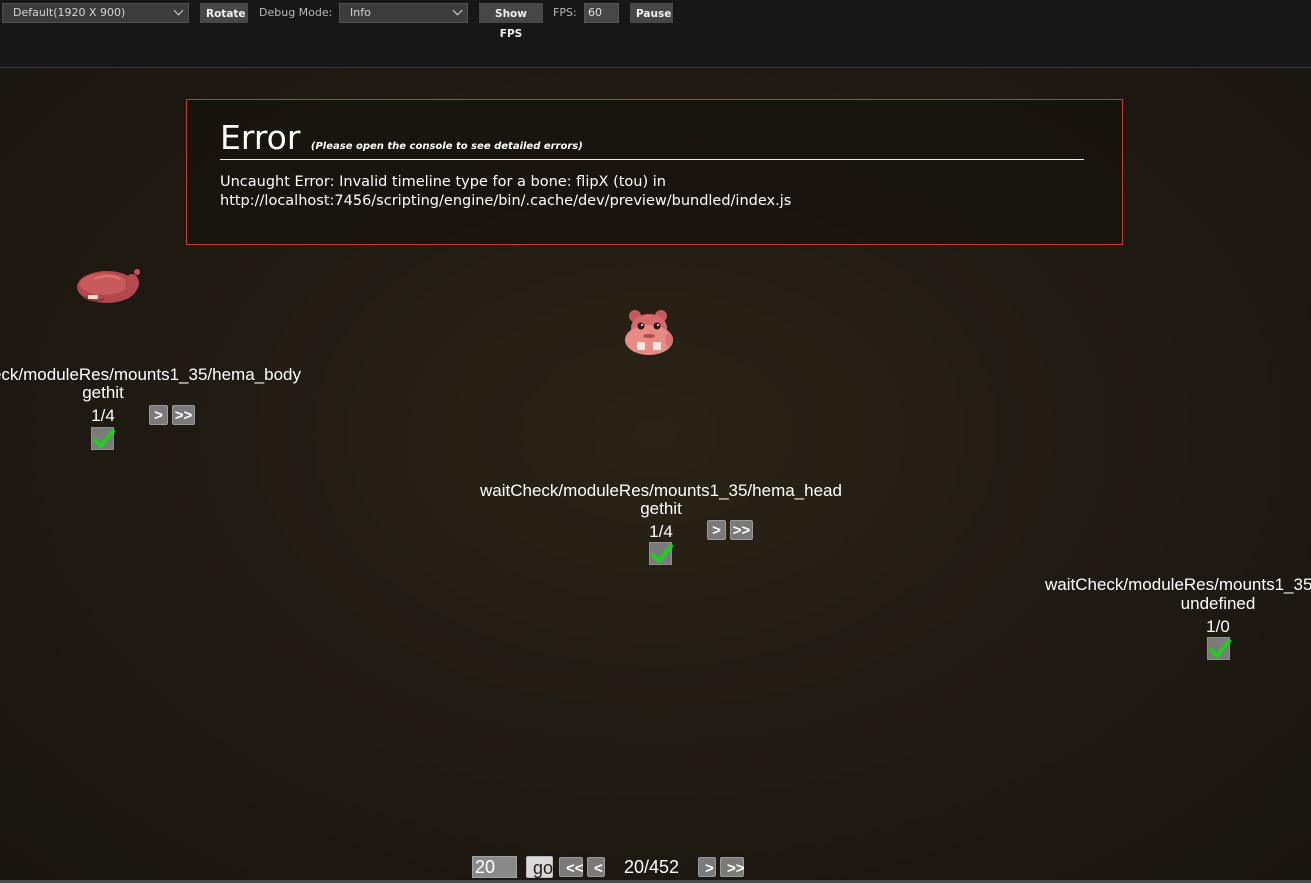 The height and width of the screenshot is (883, 1311). What do you see at coordinates (571, 867) in the screenshot?
I see `first-page-button: <<` at bounding box center [571, 867].